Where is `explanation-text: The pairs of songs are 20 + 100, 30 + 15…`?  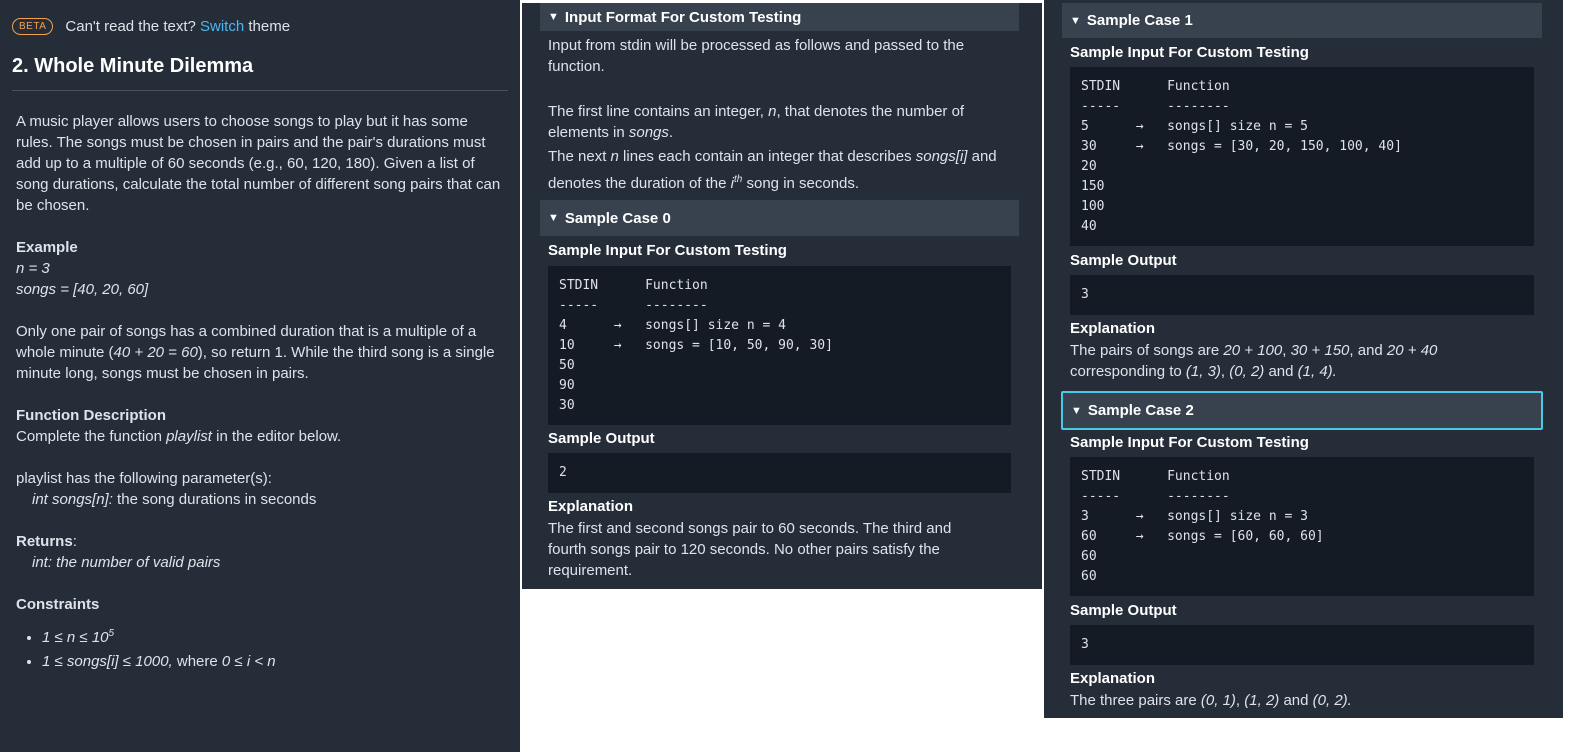 explanation-text: The pairs of songs are 20 + 100, 30 + 15… is located at coordinates (1254, 361).